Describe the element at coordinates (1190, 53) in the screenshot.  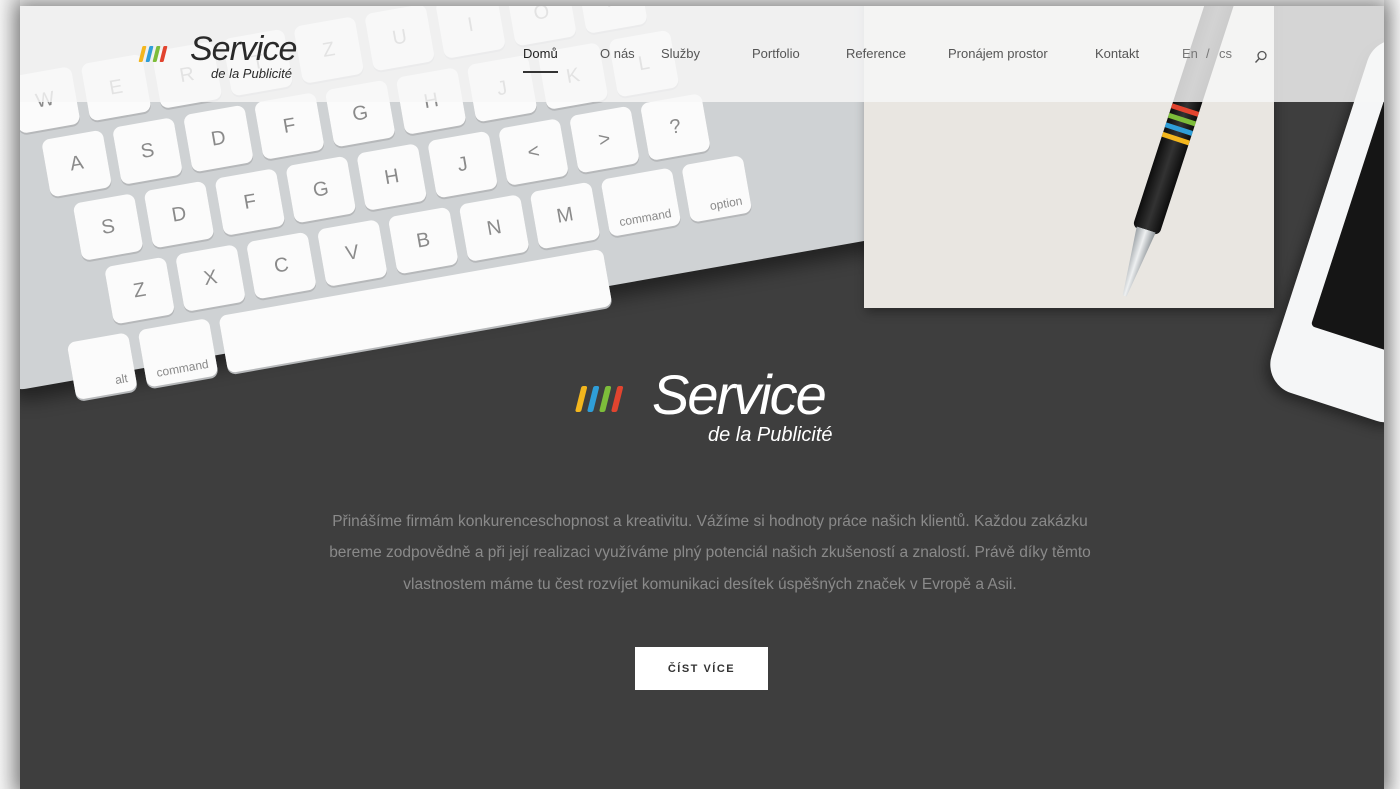
I see `lang-en-link: En` at that location.